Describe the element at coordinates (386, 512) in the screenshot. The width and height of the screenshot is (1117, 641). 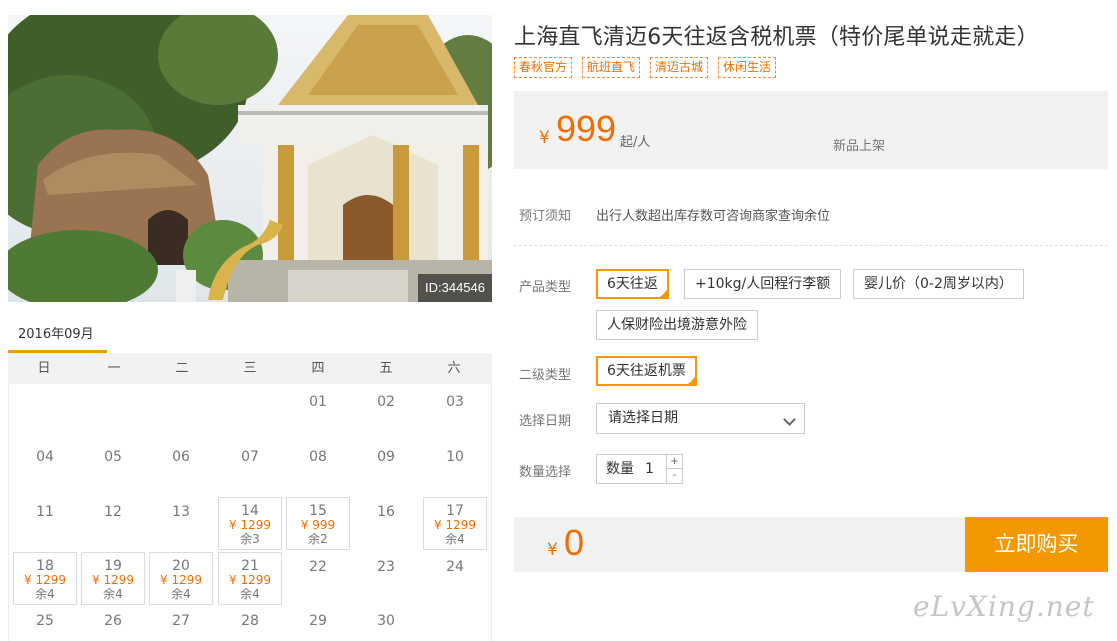
I see `day-number: 16` at that location.